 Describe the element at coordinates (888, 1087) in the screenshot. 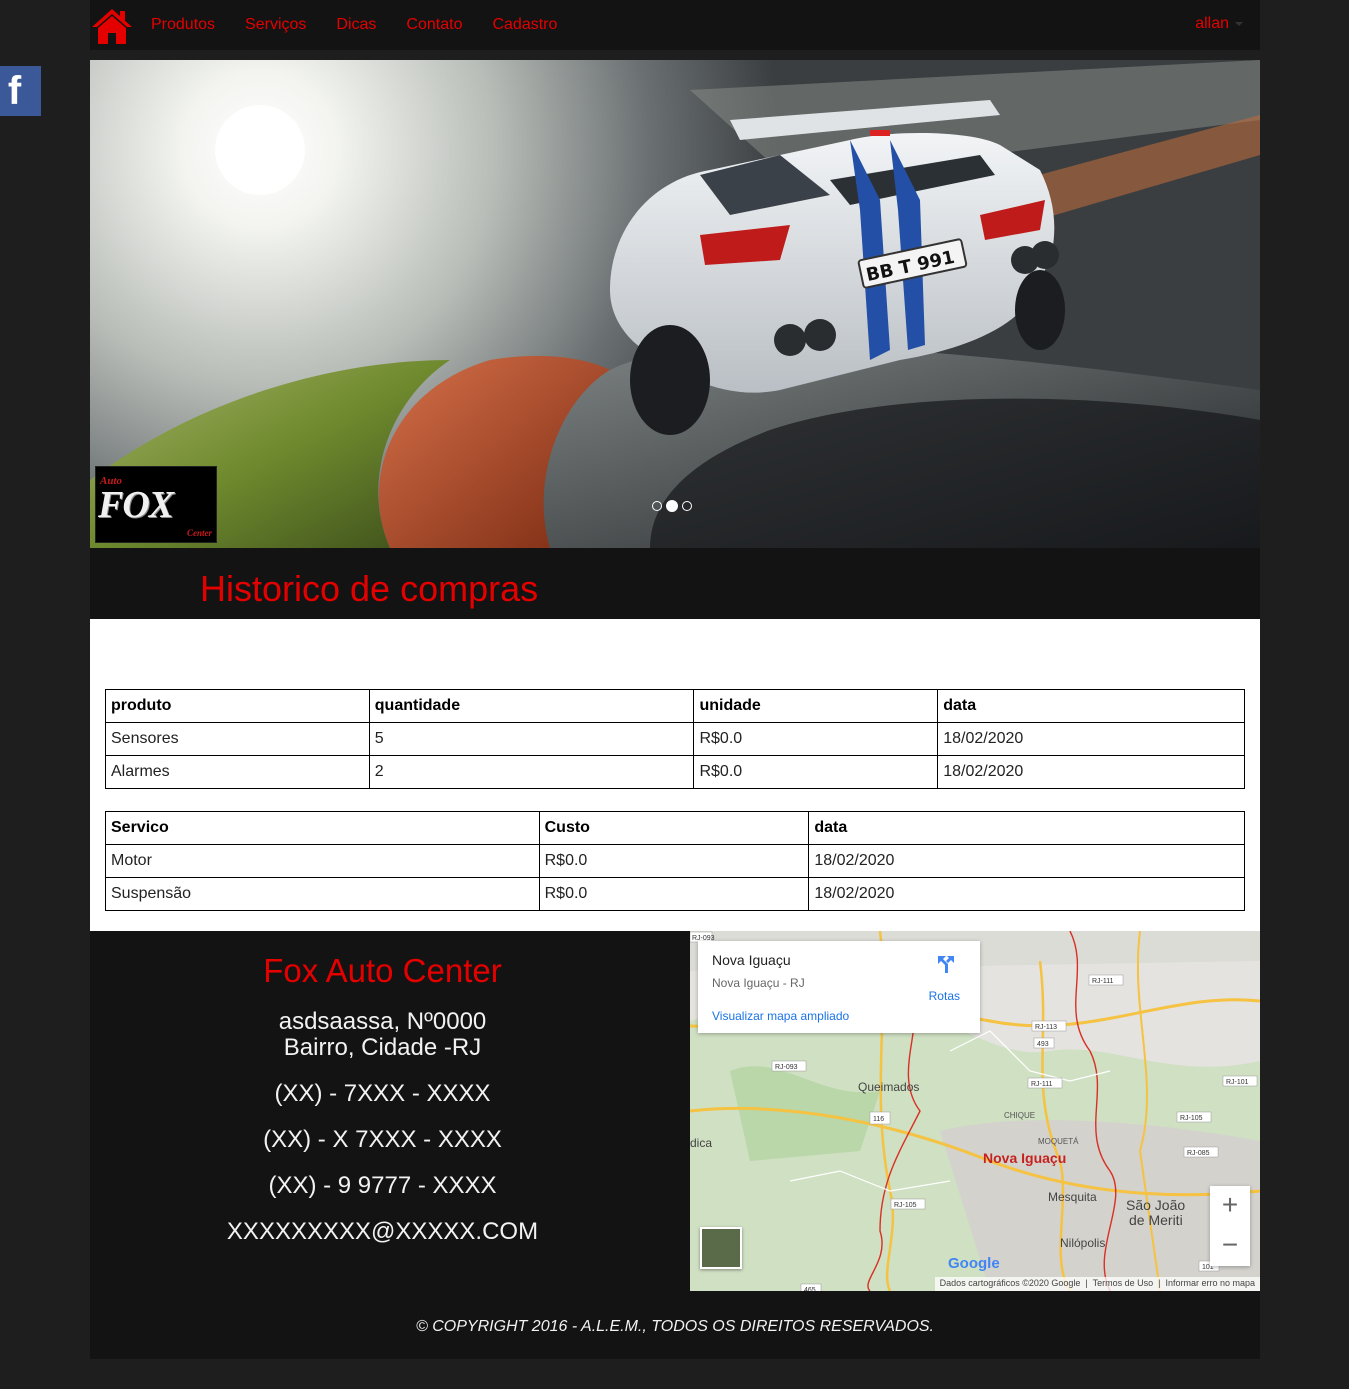

I see `map-label-queimados: Queimados` at that location.